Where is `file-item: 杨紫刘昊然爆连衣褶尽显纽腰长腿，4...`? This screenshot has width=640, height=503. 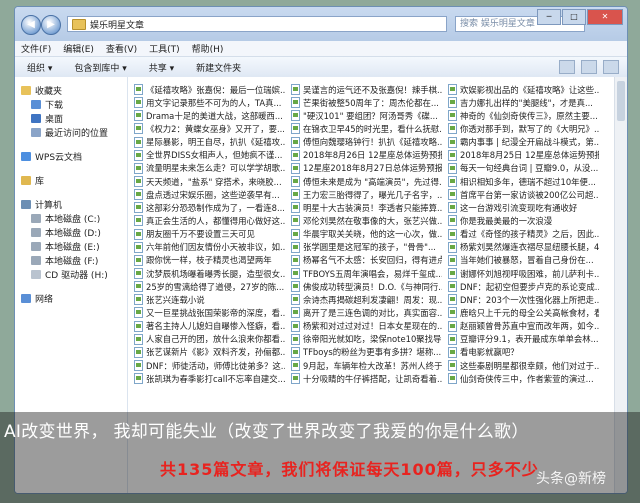
file-item: 杨紫刘昊然爆连衣褶尽显纽腰长腿，4... is located at coordinates (523, 247).